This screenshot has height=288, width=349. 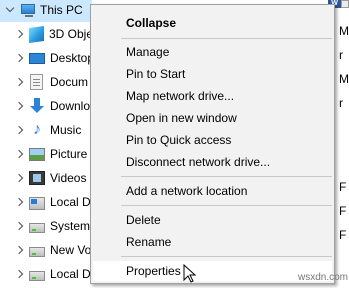 What do you see at coordinates (37, 106) in the screenshot?
I see `downloads-icon` at bounding box center [37, 106].